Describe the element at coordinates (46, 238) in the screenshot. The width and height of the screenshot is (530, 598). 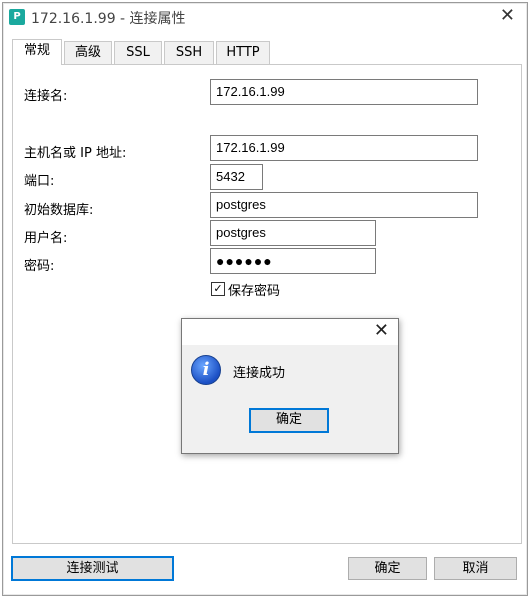
I see `username-label: 用户名:` at that location.